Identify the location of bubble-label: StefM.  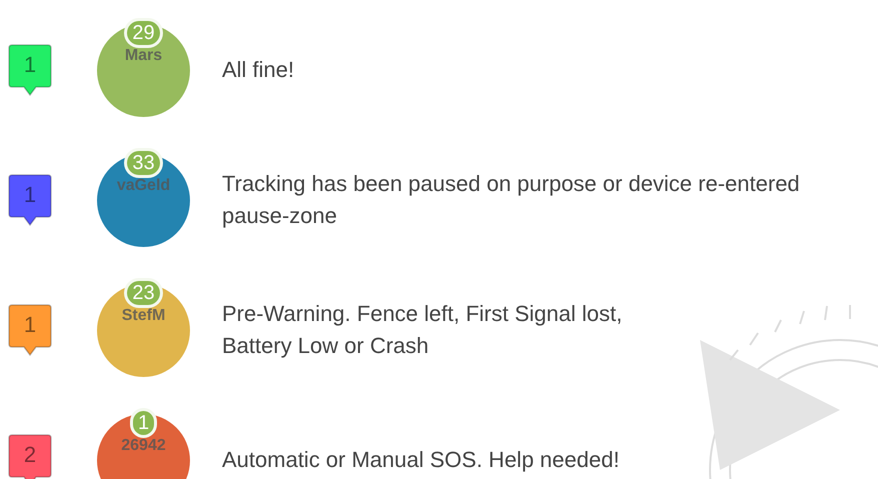
(144, 316).